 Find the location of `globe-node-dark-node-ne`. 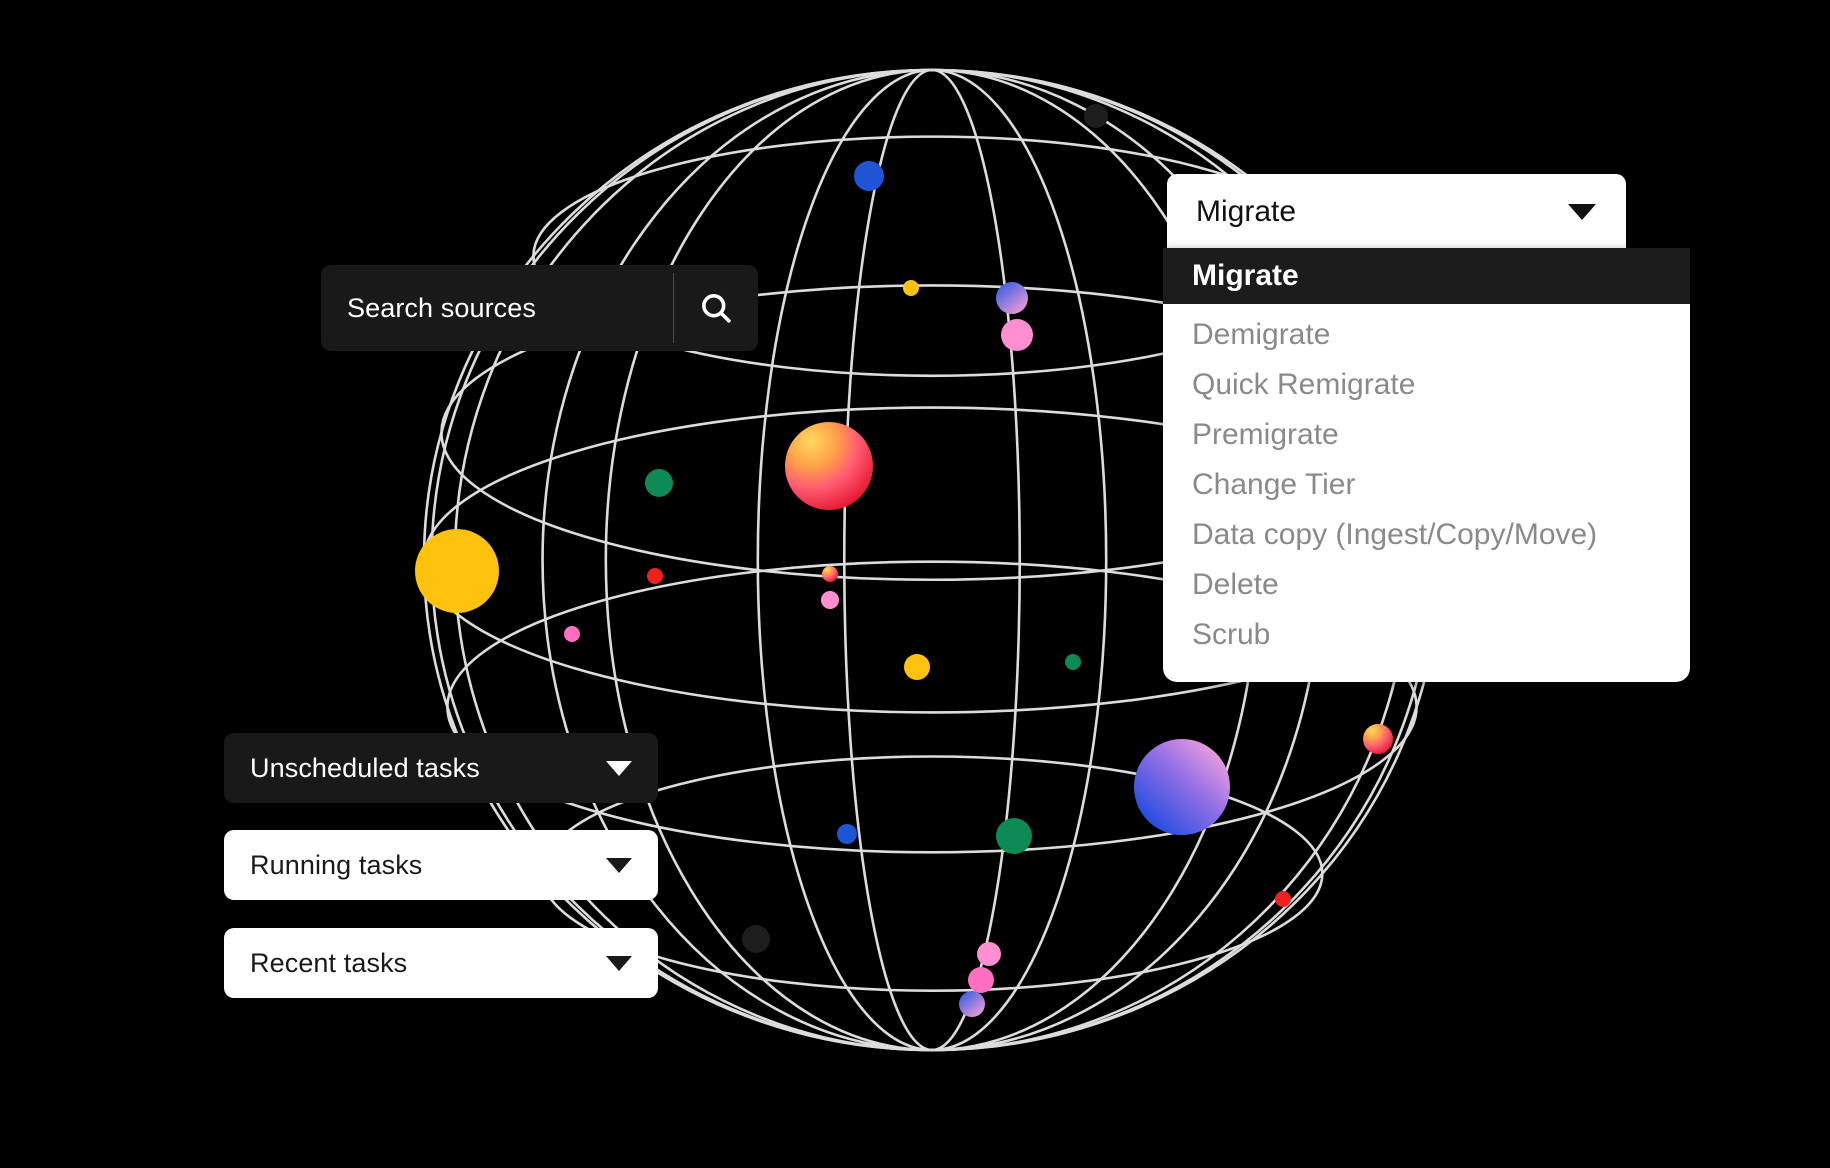

globe-node-dark-node-ne is located at coordinates (1096, 116).